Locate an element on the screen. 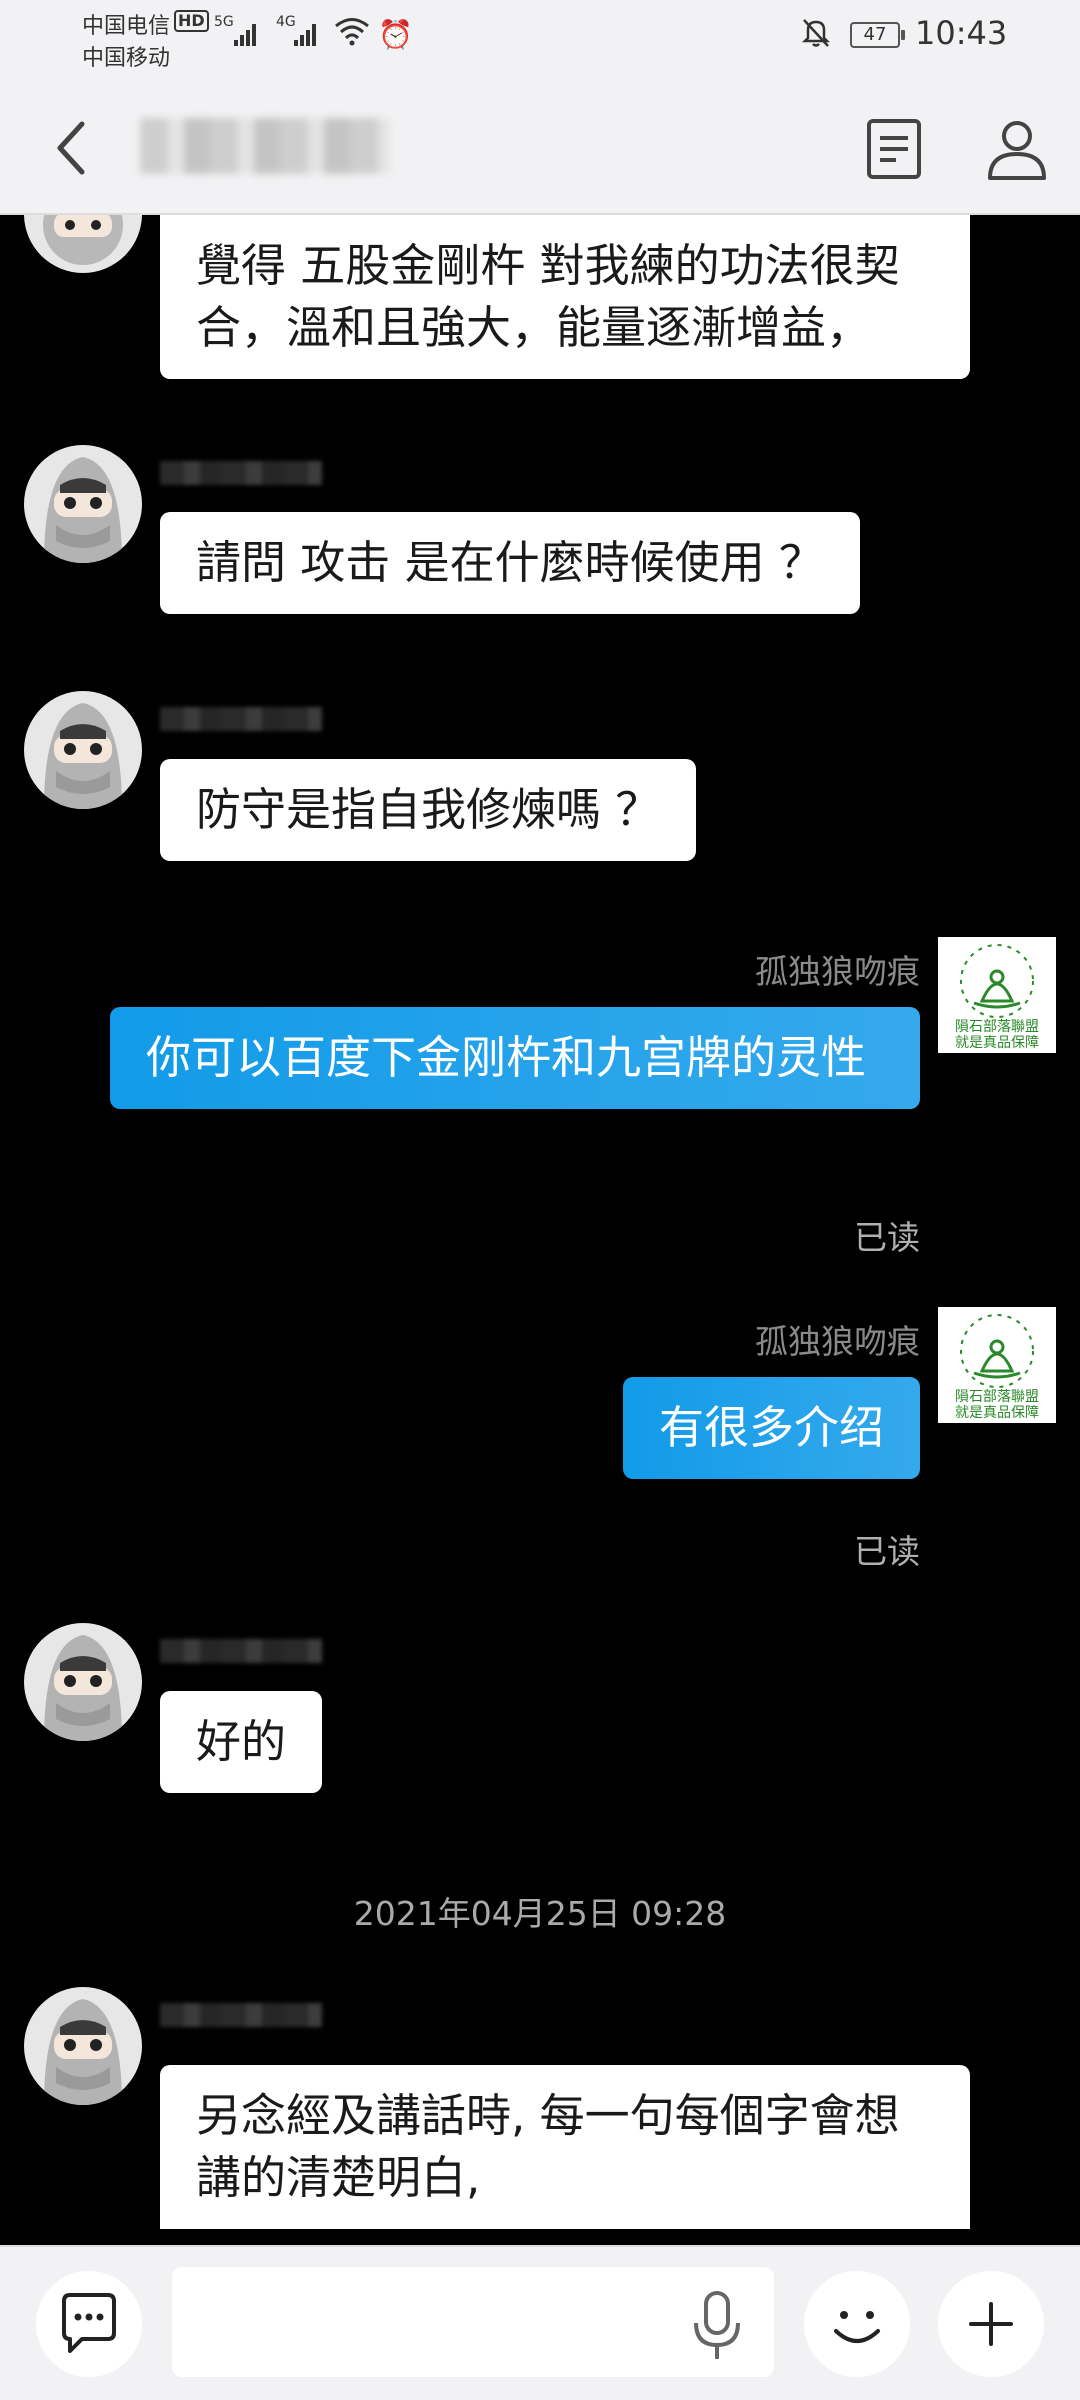 This screenshot has width=1080, height=2400. plus-icon is located at coordinates (991, 2324).